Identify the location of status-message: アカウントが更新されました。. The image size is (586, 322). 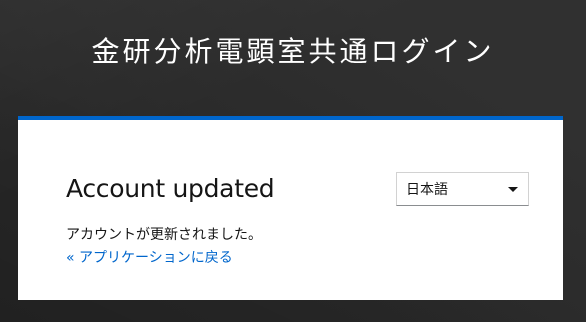
(164, 235).